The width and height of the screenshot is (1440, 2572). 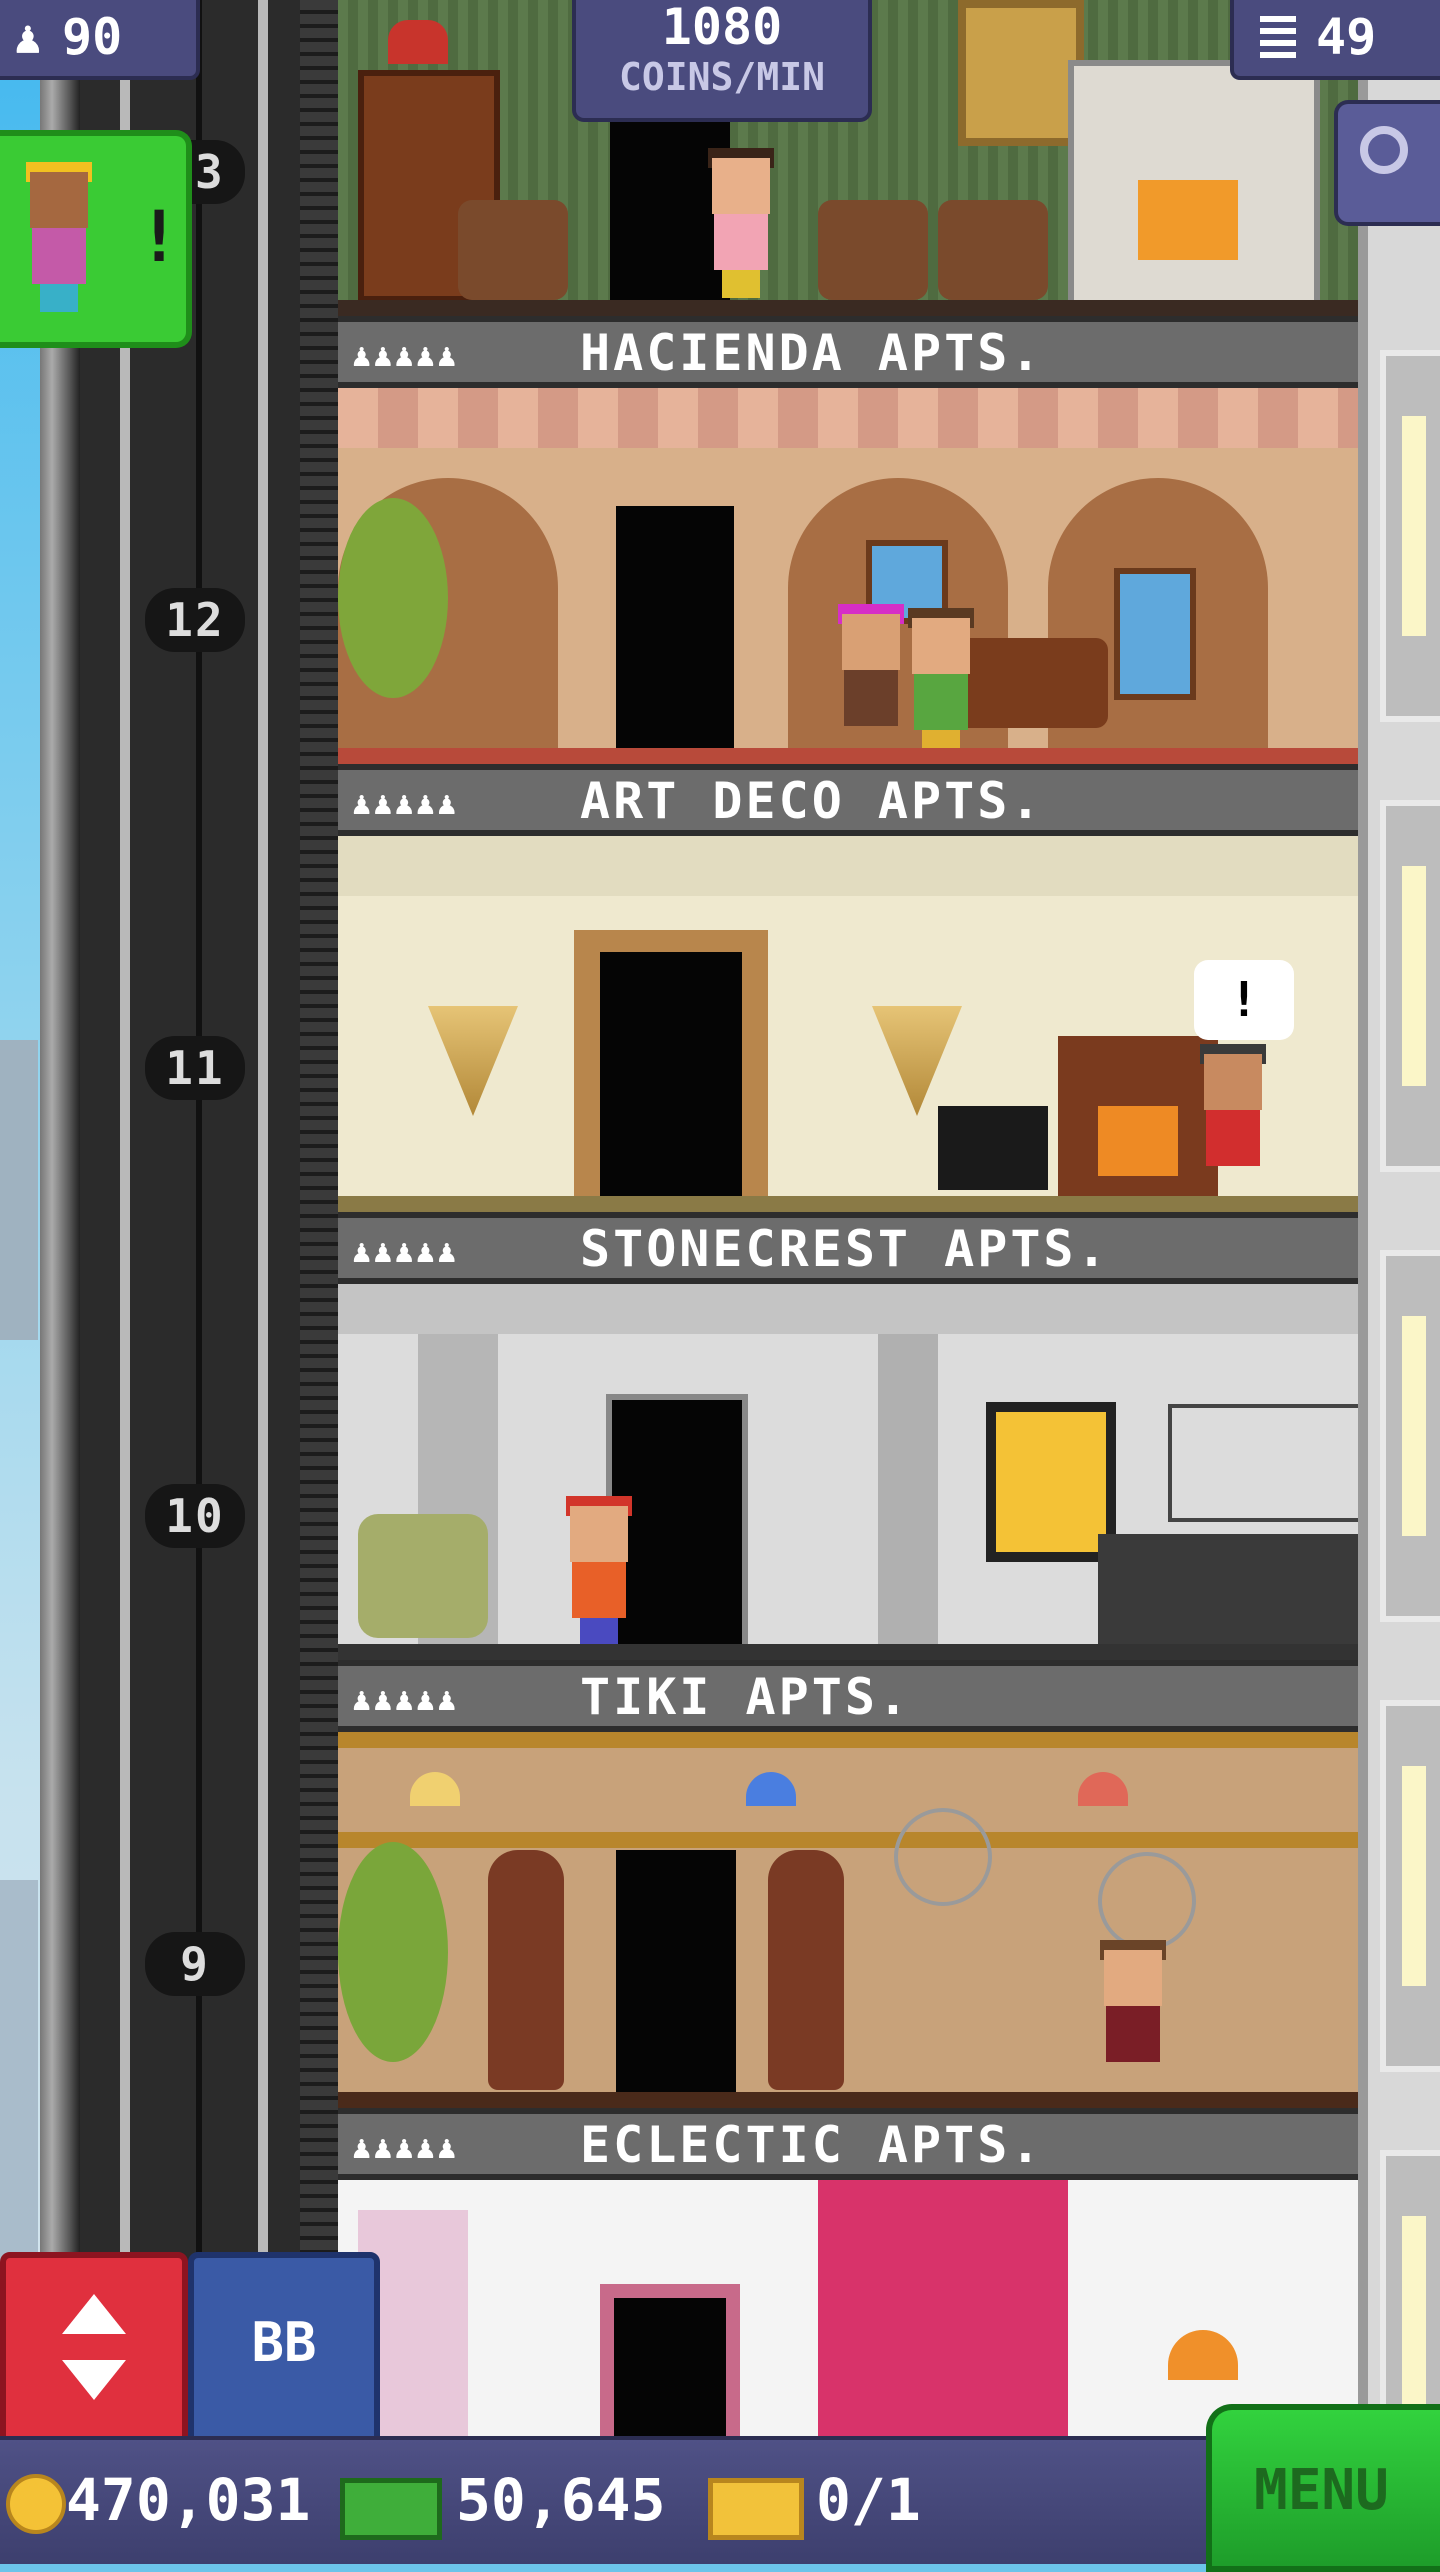 What do you see at coordinates (159, 237) in the screenshot?
I see `alert-icon: !` at bounding box center [159, 237].